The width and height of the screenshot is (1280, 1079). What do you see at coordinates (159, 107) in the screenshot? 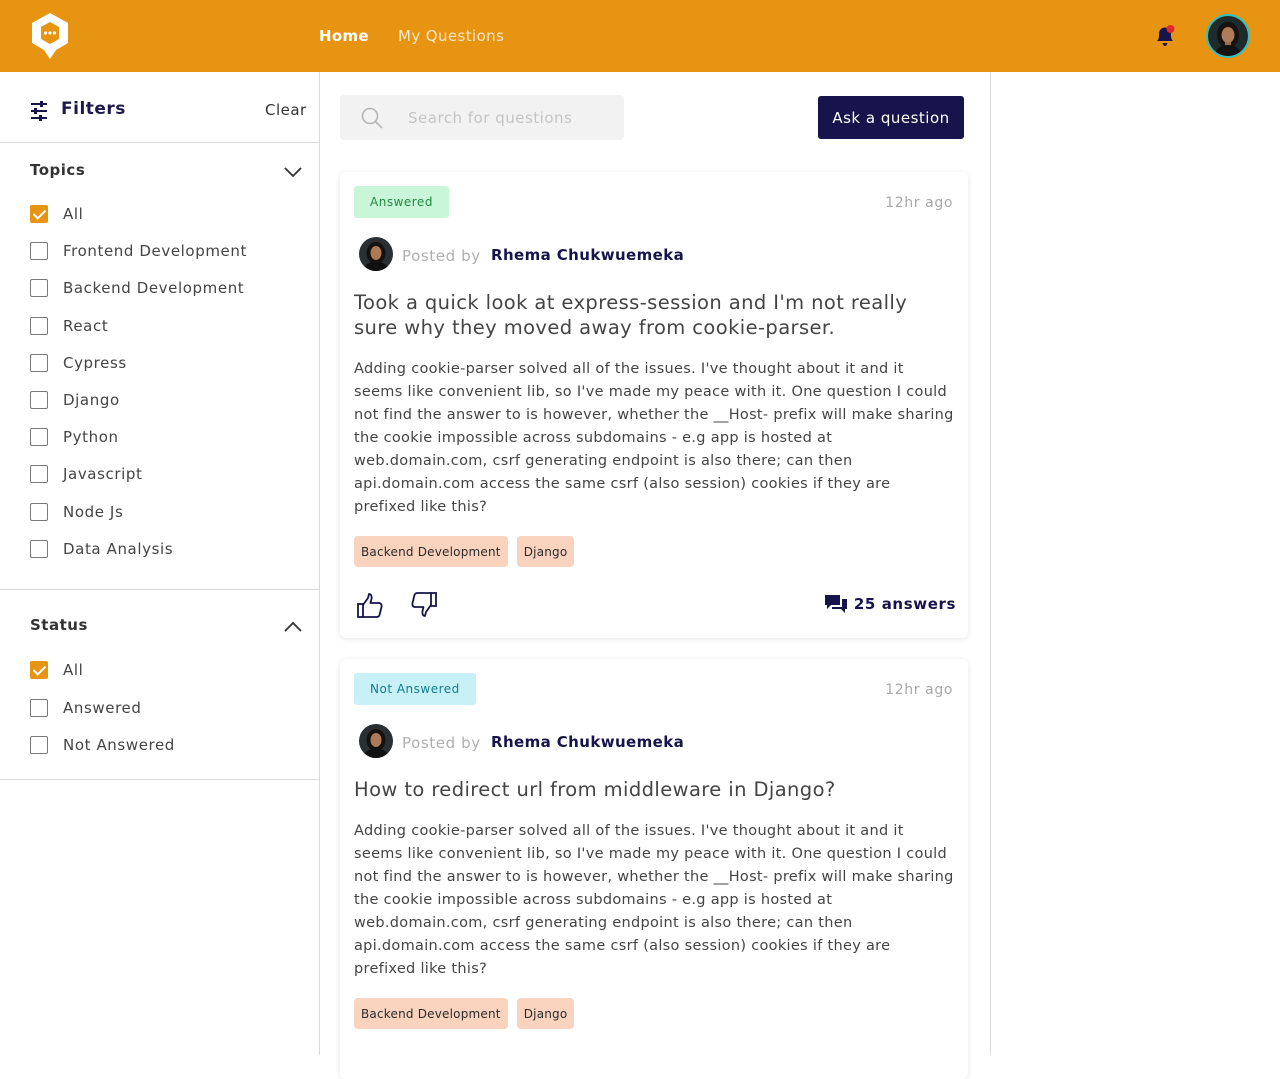
I see `filters-header: Filters Clear` at bounding box center [159, 107].